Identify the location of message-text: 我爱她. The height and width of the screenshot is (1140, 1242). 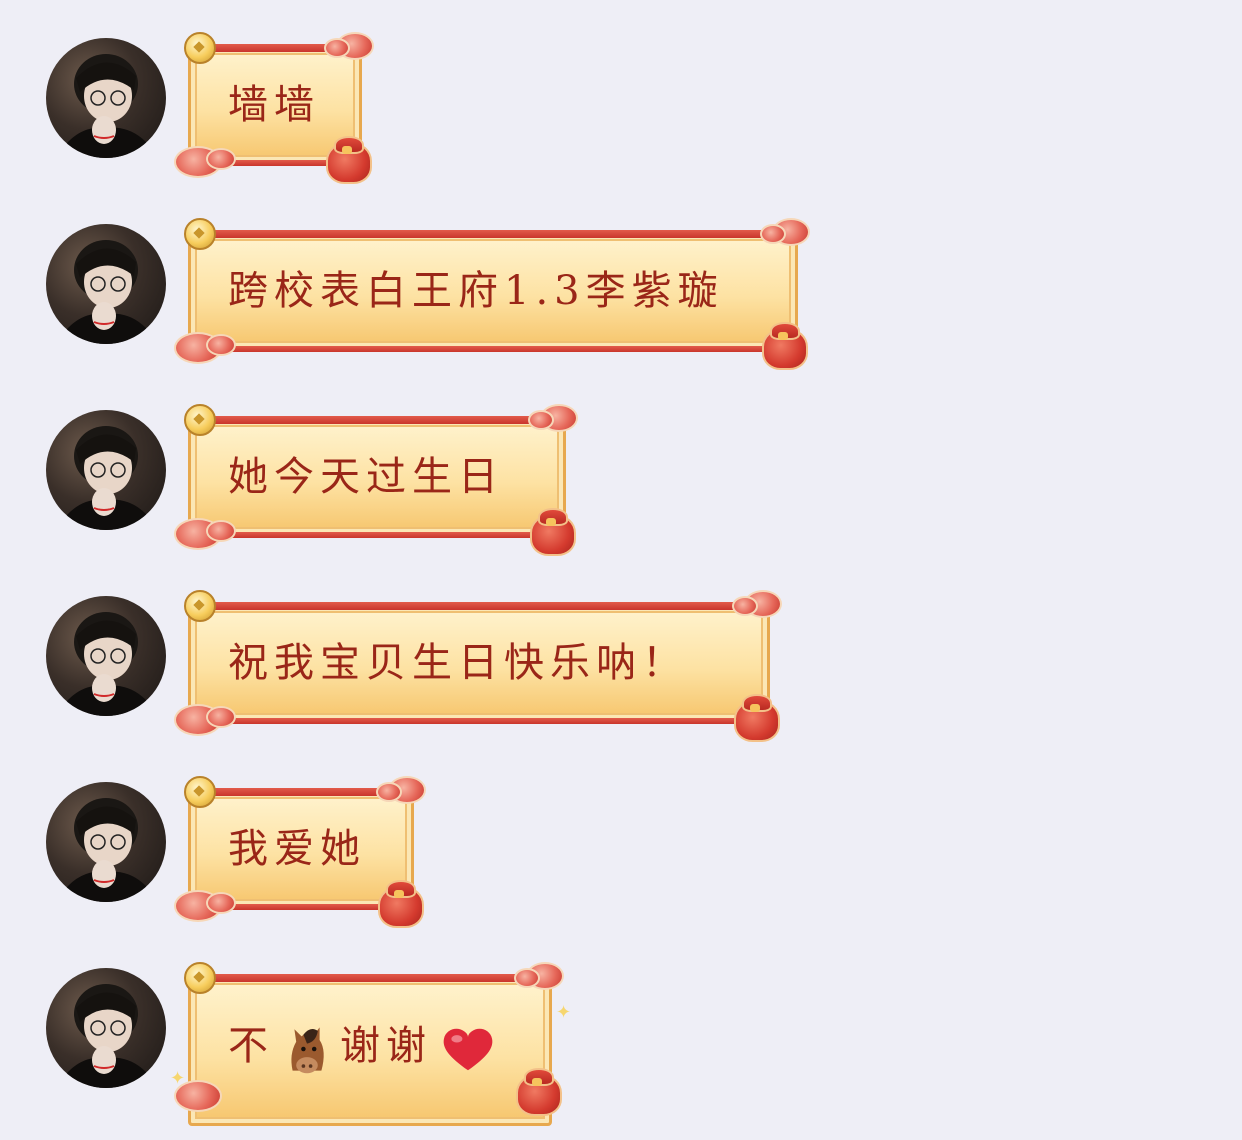
(297, 849).